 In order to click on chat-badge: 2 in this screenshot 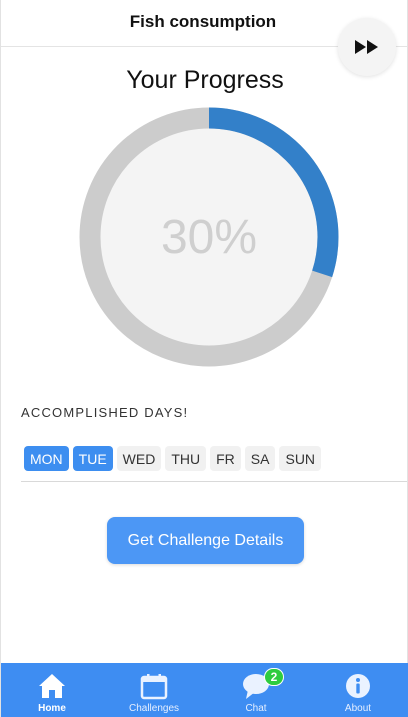, I will do `click(274, 677)`.